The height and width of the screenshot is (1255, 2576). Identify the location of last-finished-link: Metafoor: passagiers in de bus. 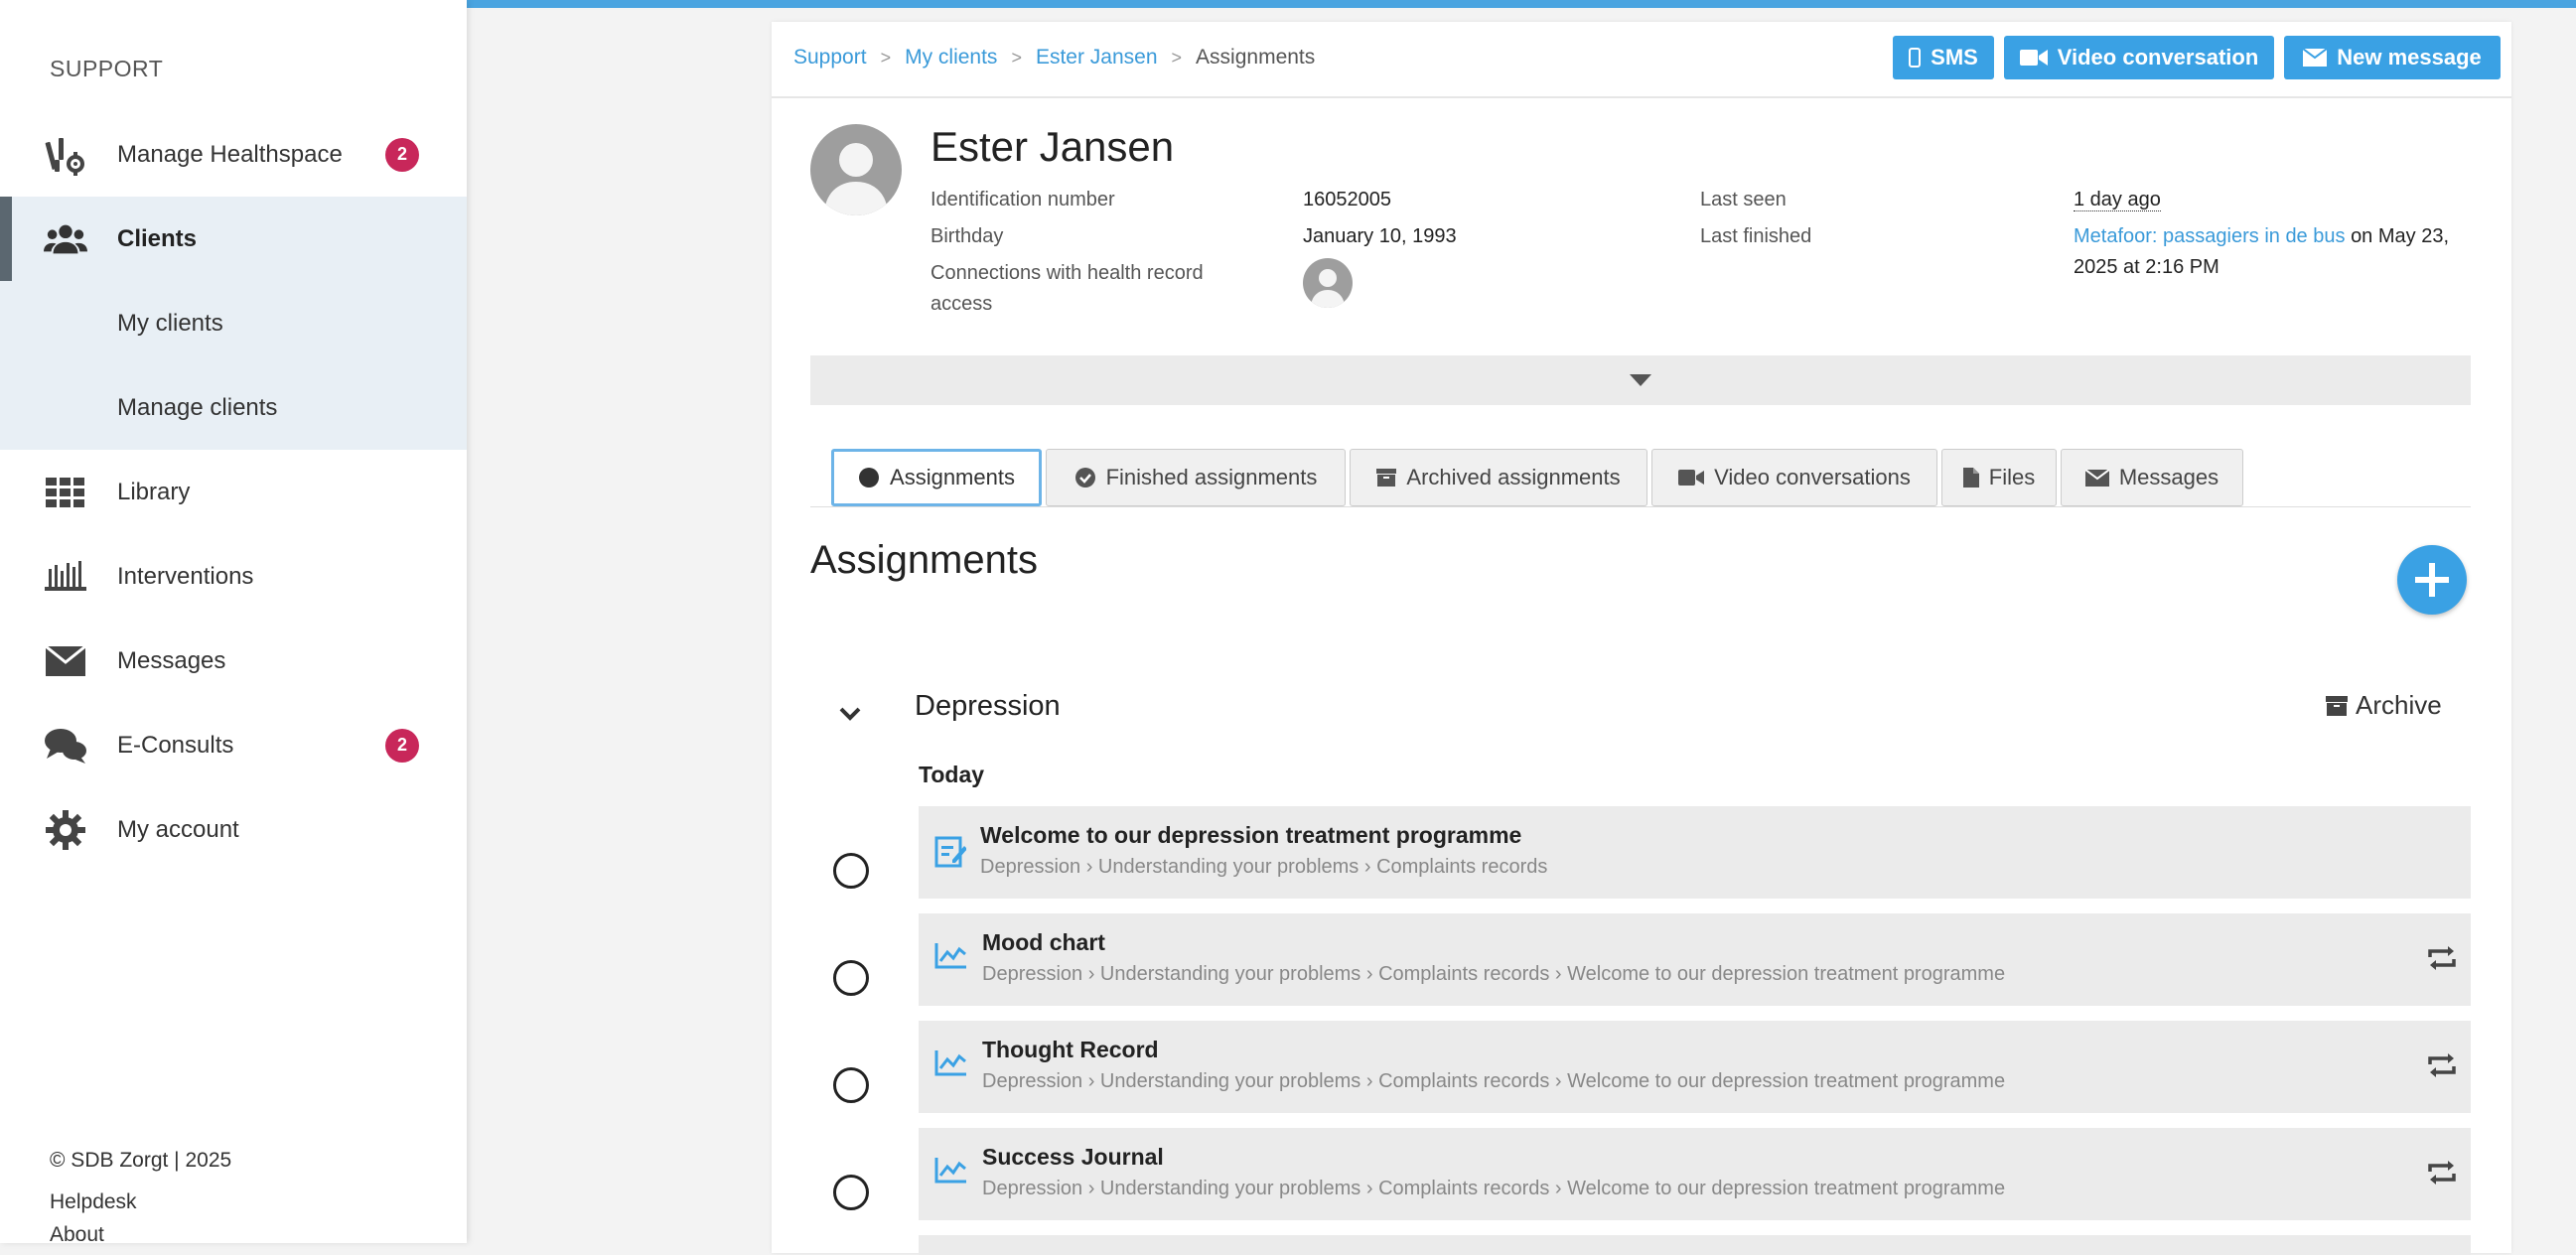
(2210, 236).